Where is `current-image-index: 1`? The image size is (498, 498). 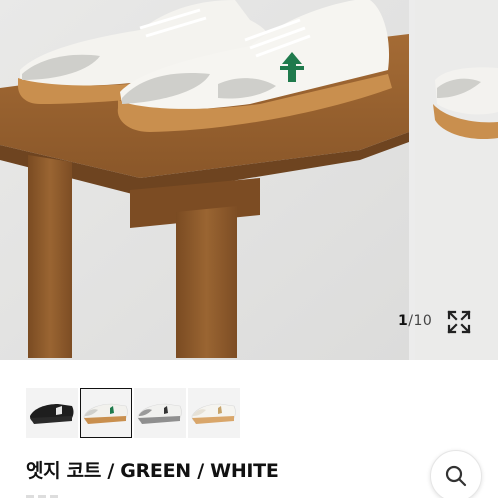 current-image-index: 1 is located at coordinates (403, 321).